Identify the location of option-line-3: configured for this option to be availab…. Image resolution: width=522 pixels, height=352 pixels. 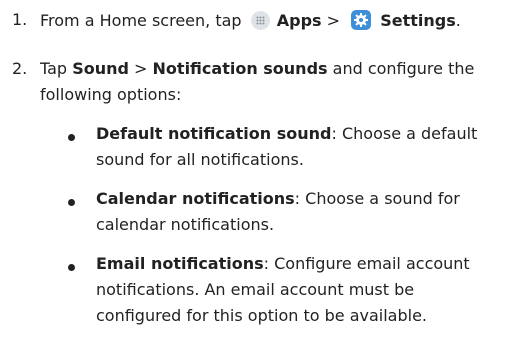
(261, 315).